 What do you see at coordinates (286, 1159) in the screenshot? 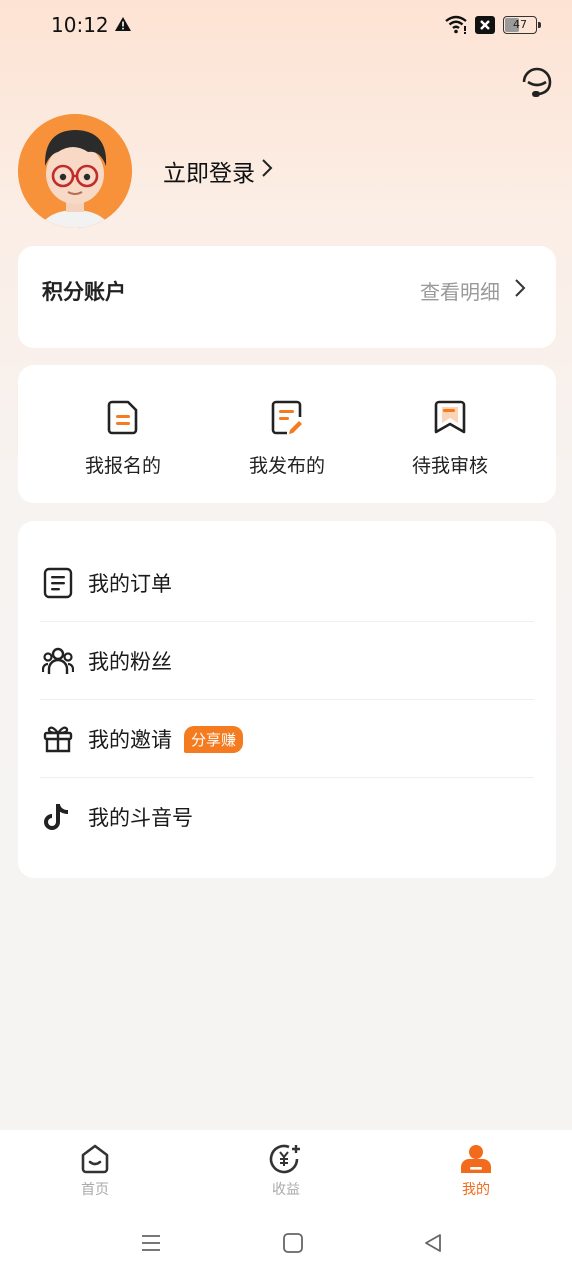
I see `earnings-icon` at bounding box center [286, 1159].